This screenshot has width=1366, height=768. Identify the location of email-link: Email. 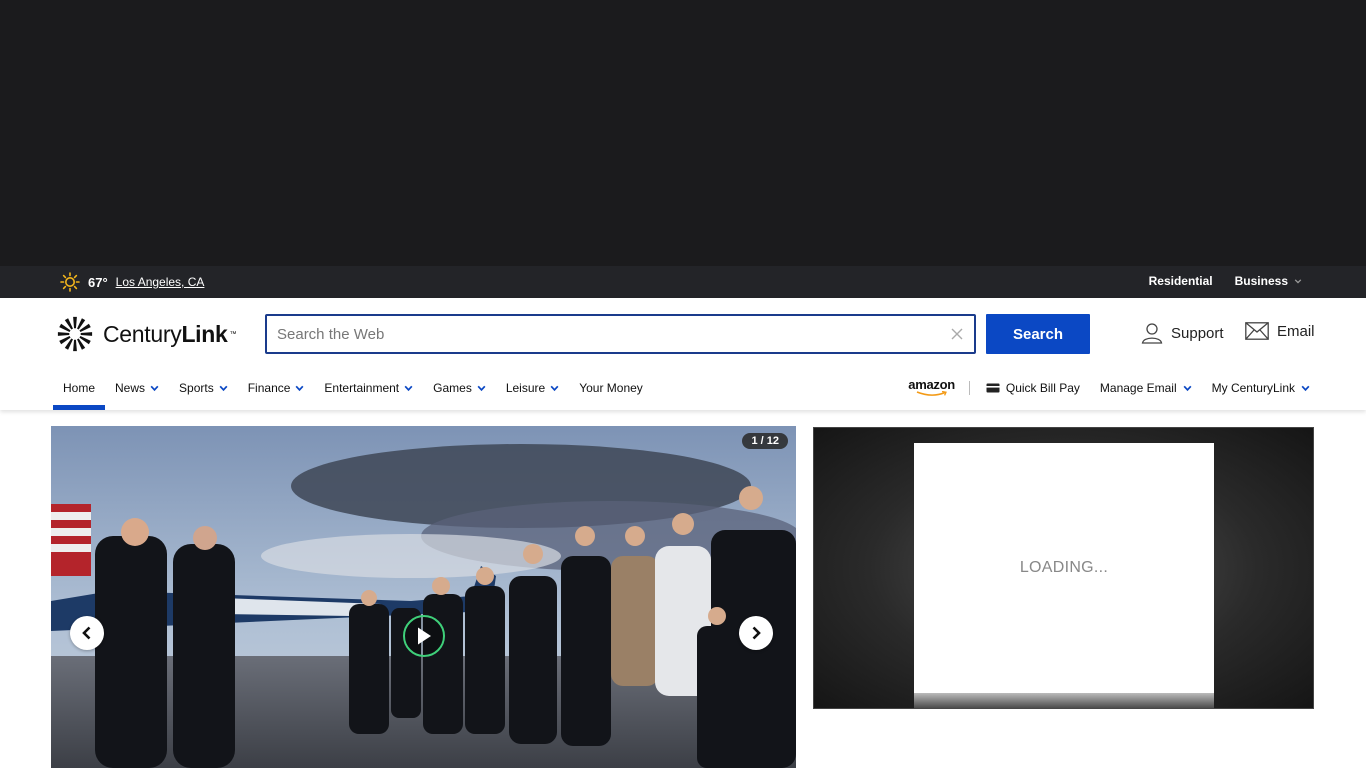
(1280, 331).